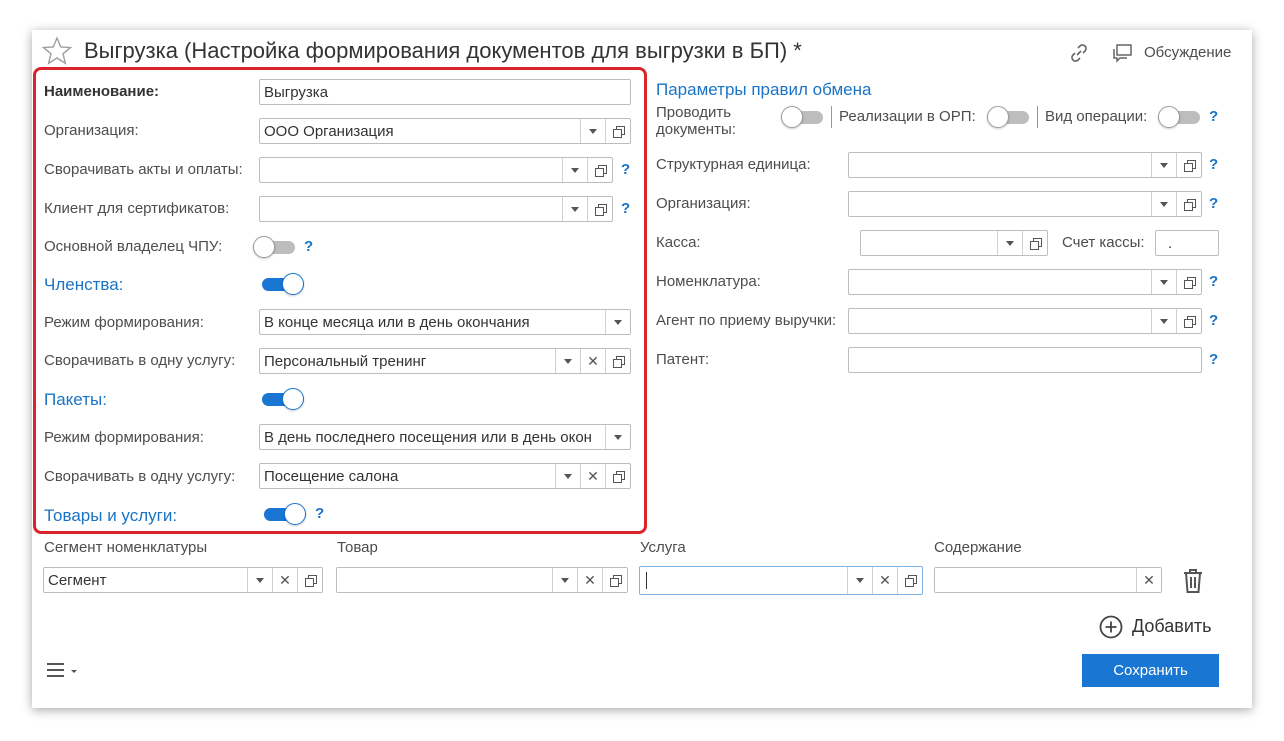 The width and height of the screenshot is (1284, 741). I want to click on post-docs-label-text: Проводить документы:, so click(696, 121).